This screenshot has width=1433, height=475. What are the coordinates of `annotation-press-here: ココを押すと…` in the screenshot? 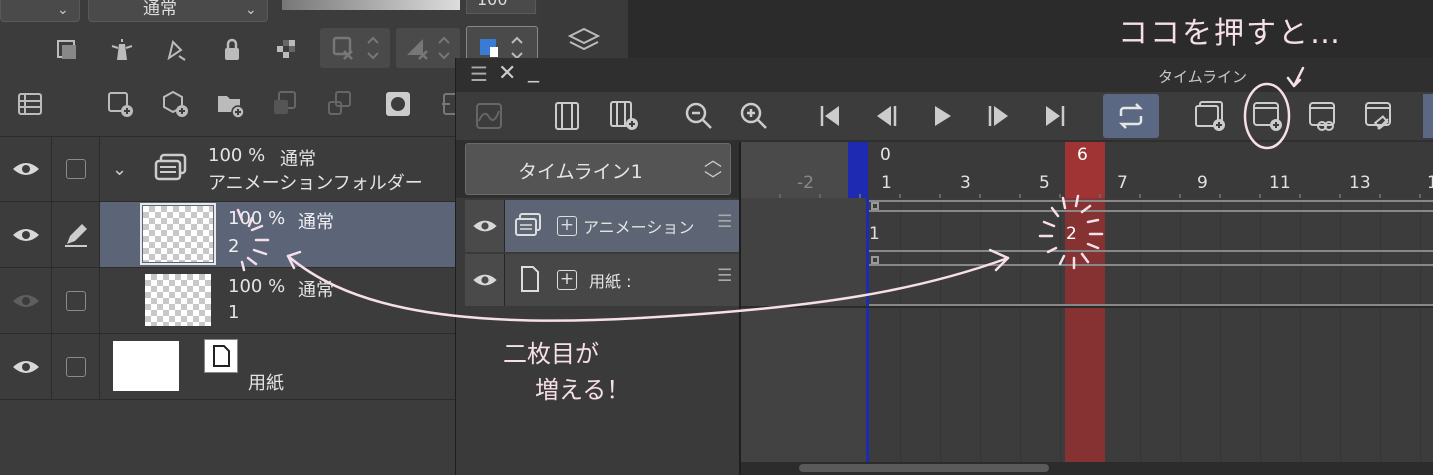 It's located at (1230, 33).